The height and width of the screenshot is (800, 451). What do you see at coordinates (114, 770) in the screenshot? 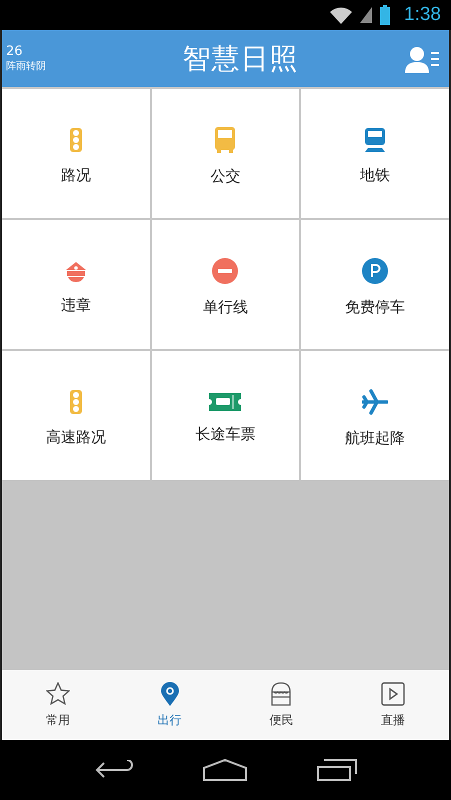
I see `back-icon` at bounding box center [114, 770].